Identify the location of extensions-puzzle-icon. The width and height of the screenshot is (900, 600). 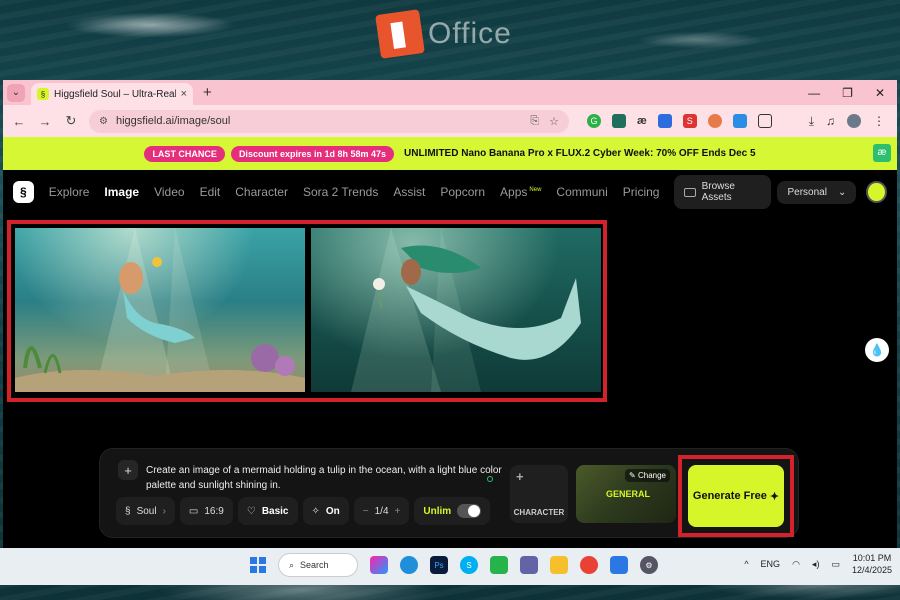
(764, 121).